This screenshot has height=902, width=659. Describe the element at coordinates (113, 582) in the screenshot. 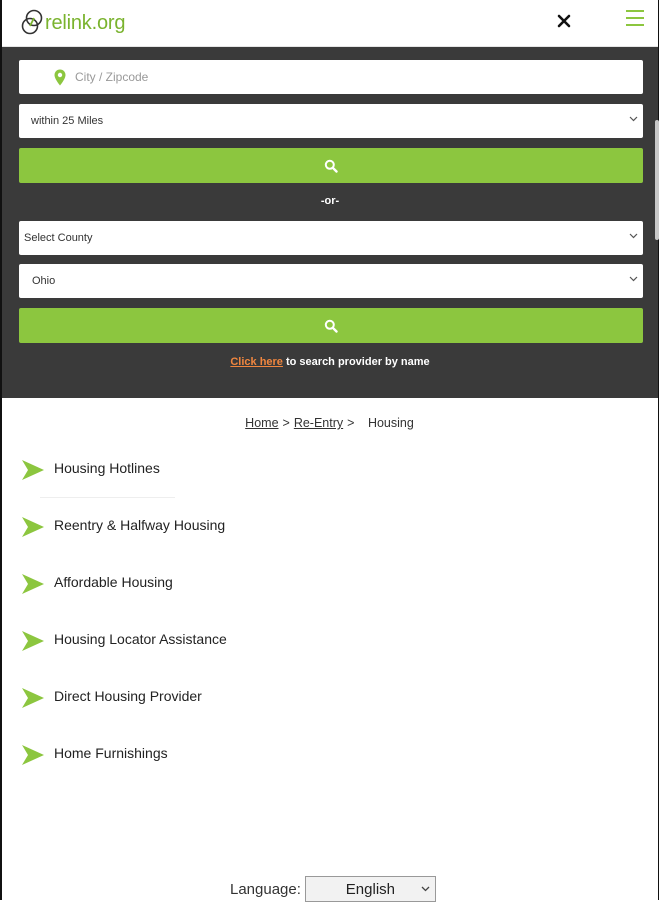

I see `category-label: Affordable Housing` at that location.